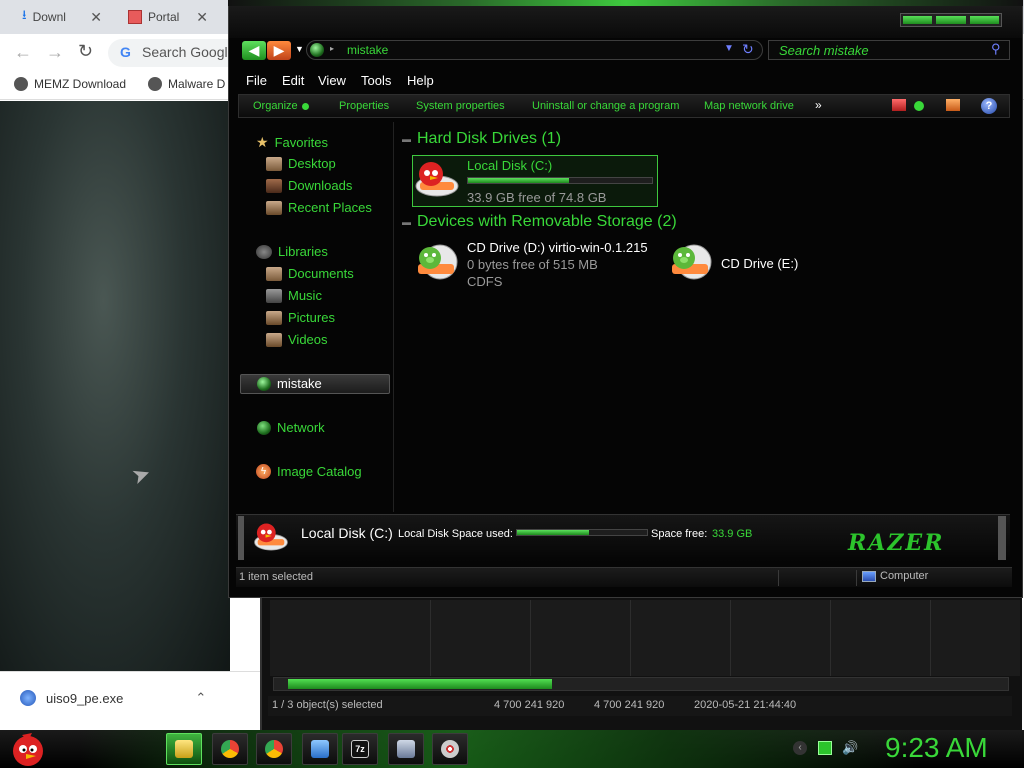 This screenshot has width=1024, height=768. What do you see at coordinates (305, 106) in the screenshot?
I see `dropdown-dot-icon` at bounding box center [305, 106].